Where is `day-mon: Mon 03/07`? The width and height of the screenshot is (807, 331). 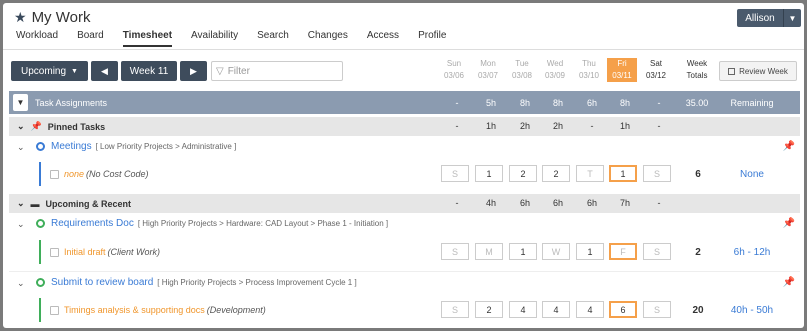
day-mon: Mon 03/07 is located at coordinates (488, 69).